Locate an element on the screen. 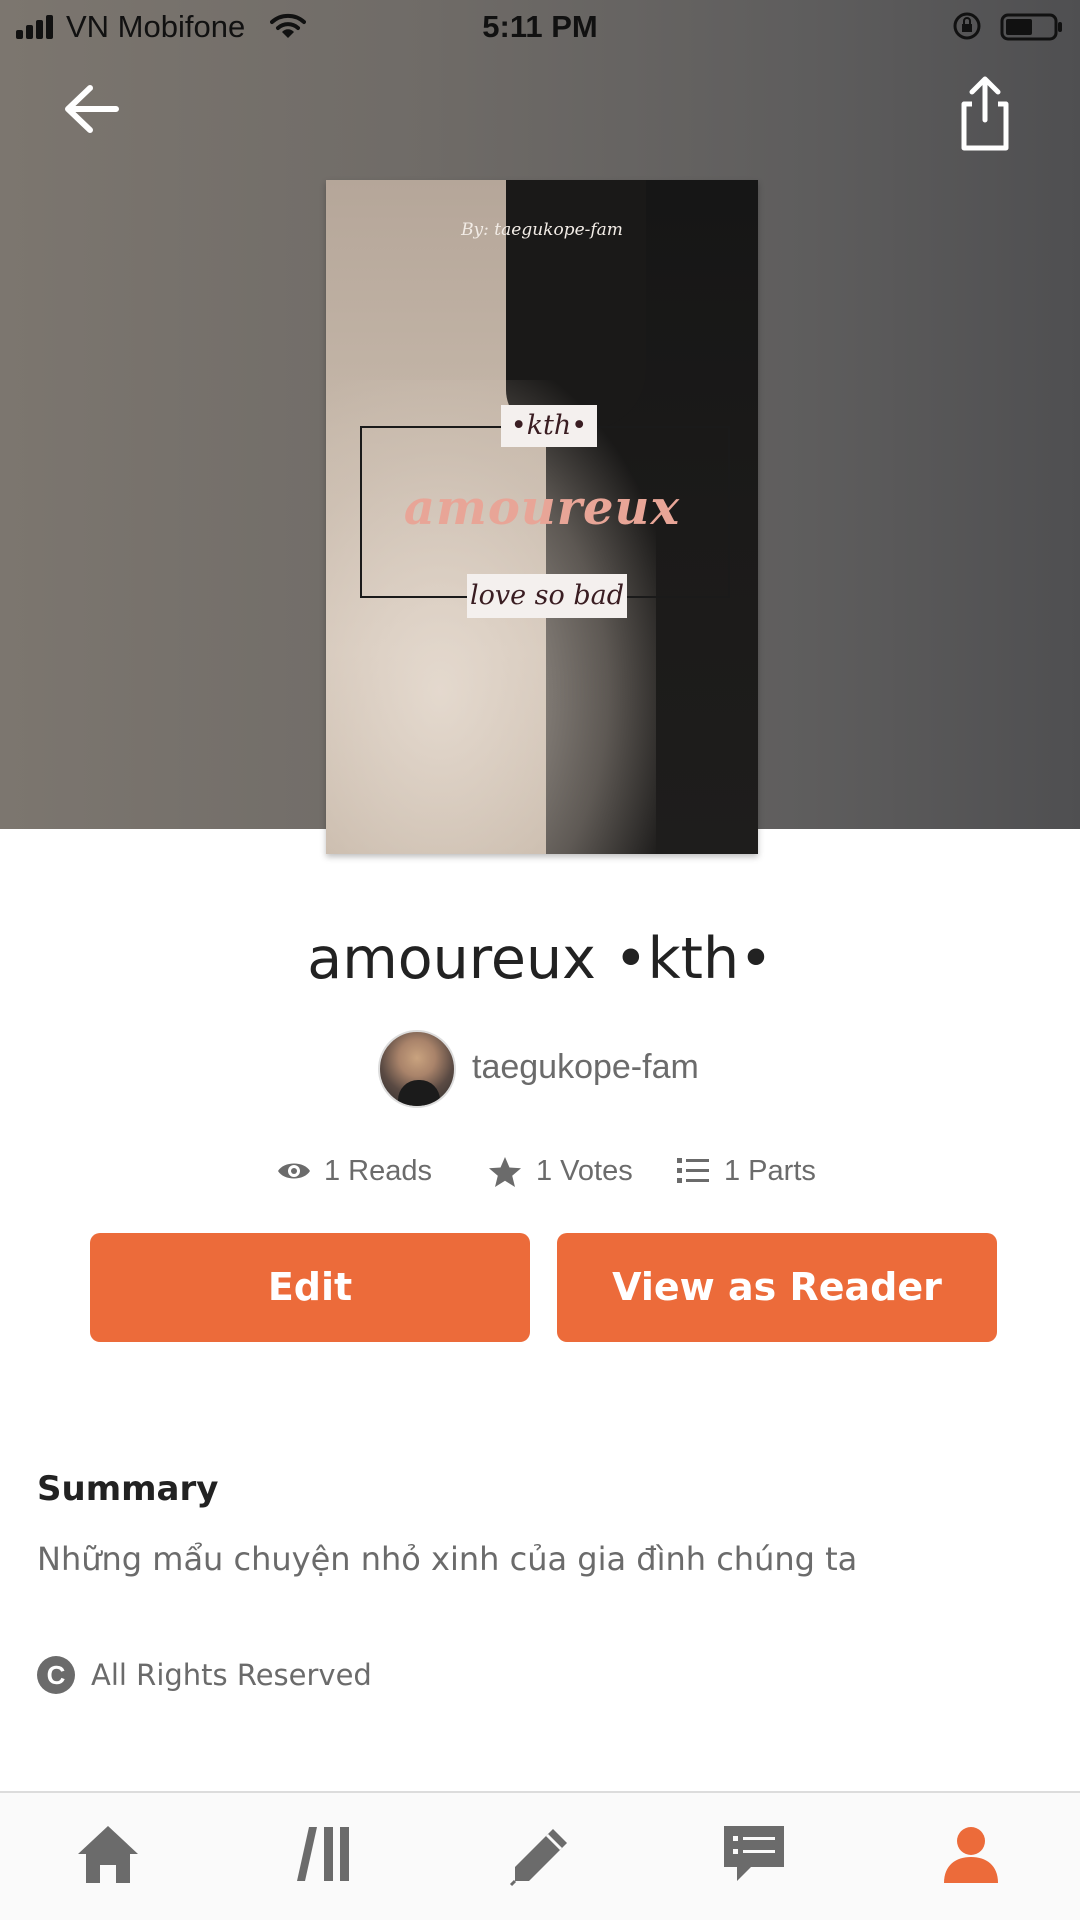 The height and width of the screenshot is (1920, 1080). tab-library is located at coordinates (324, 1858).